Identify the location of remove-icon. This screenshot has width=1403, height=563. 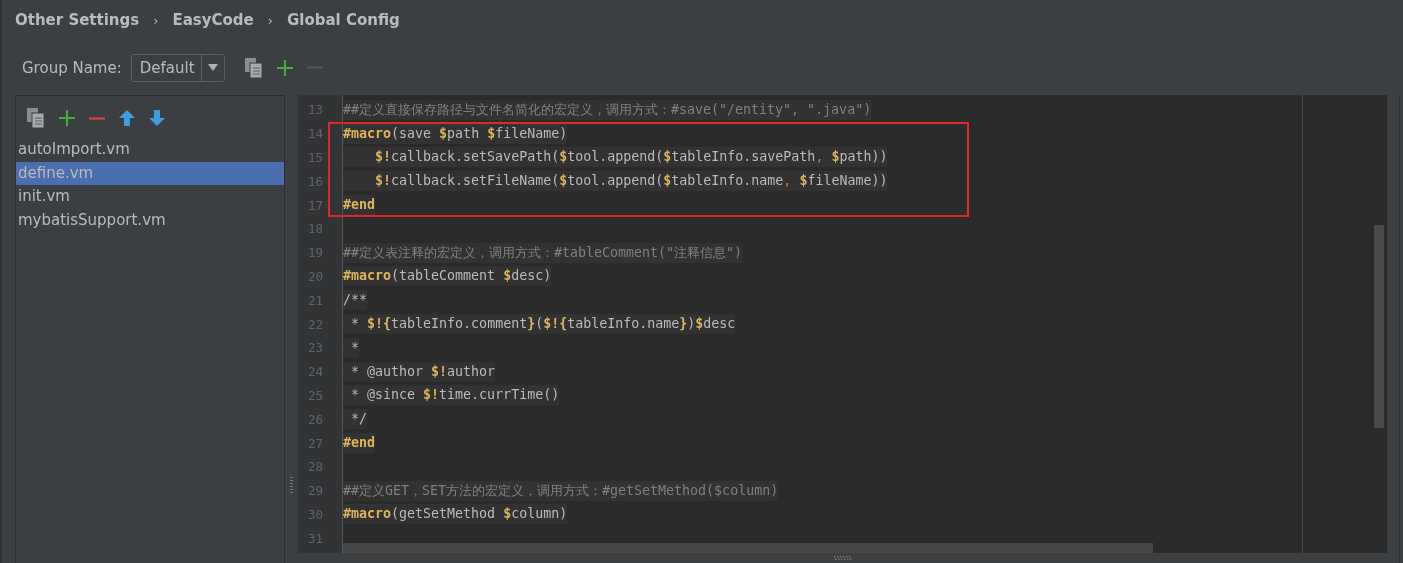
(97, 118).